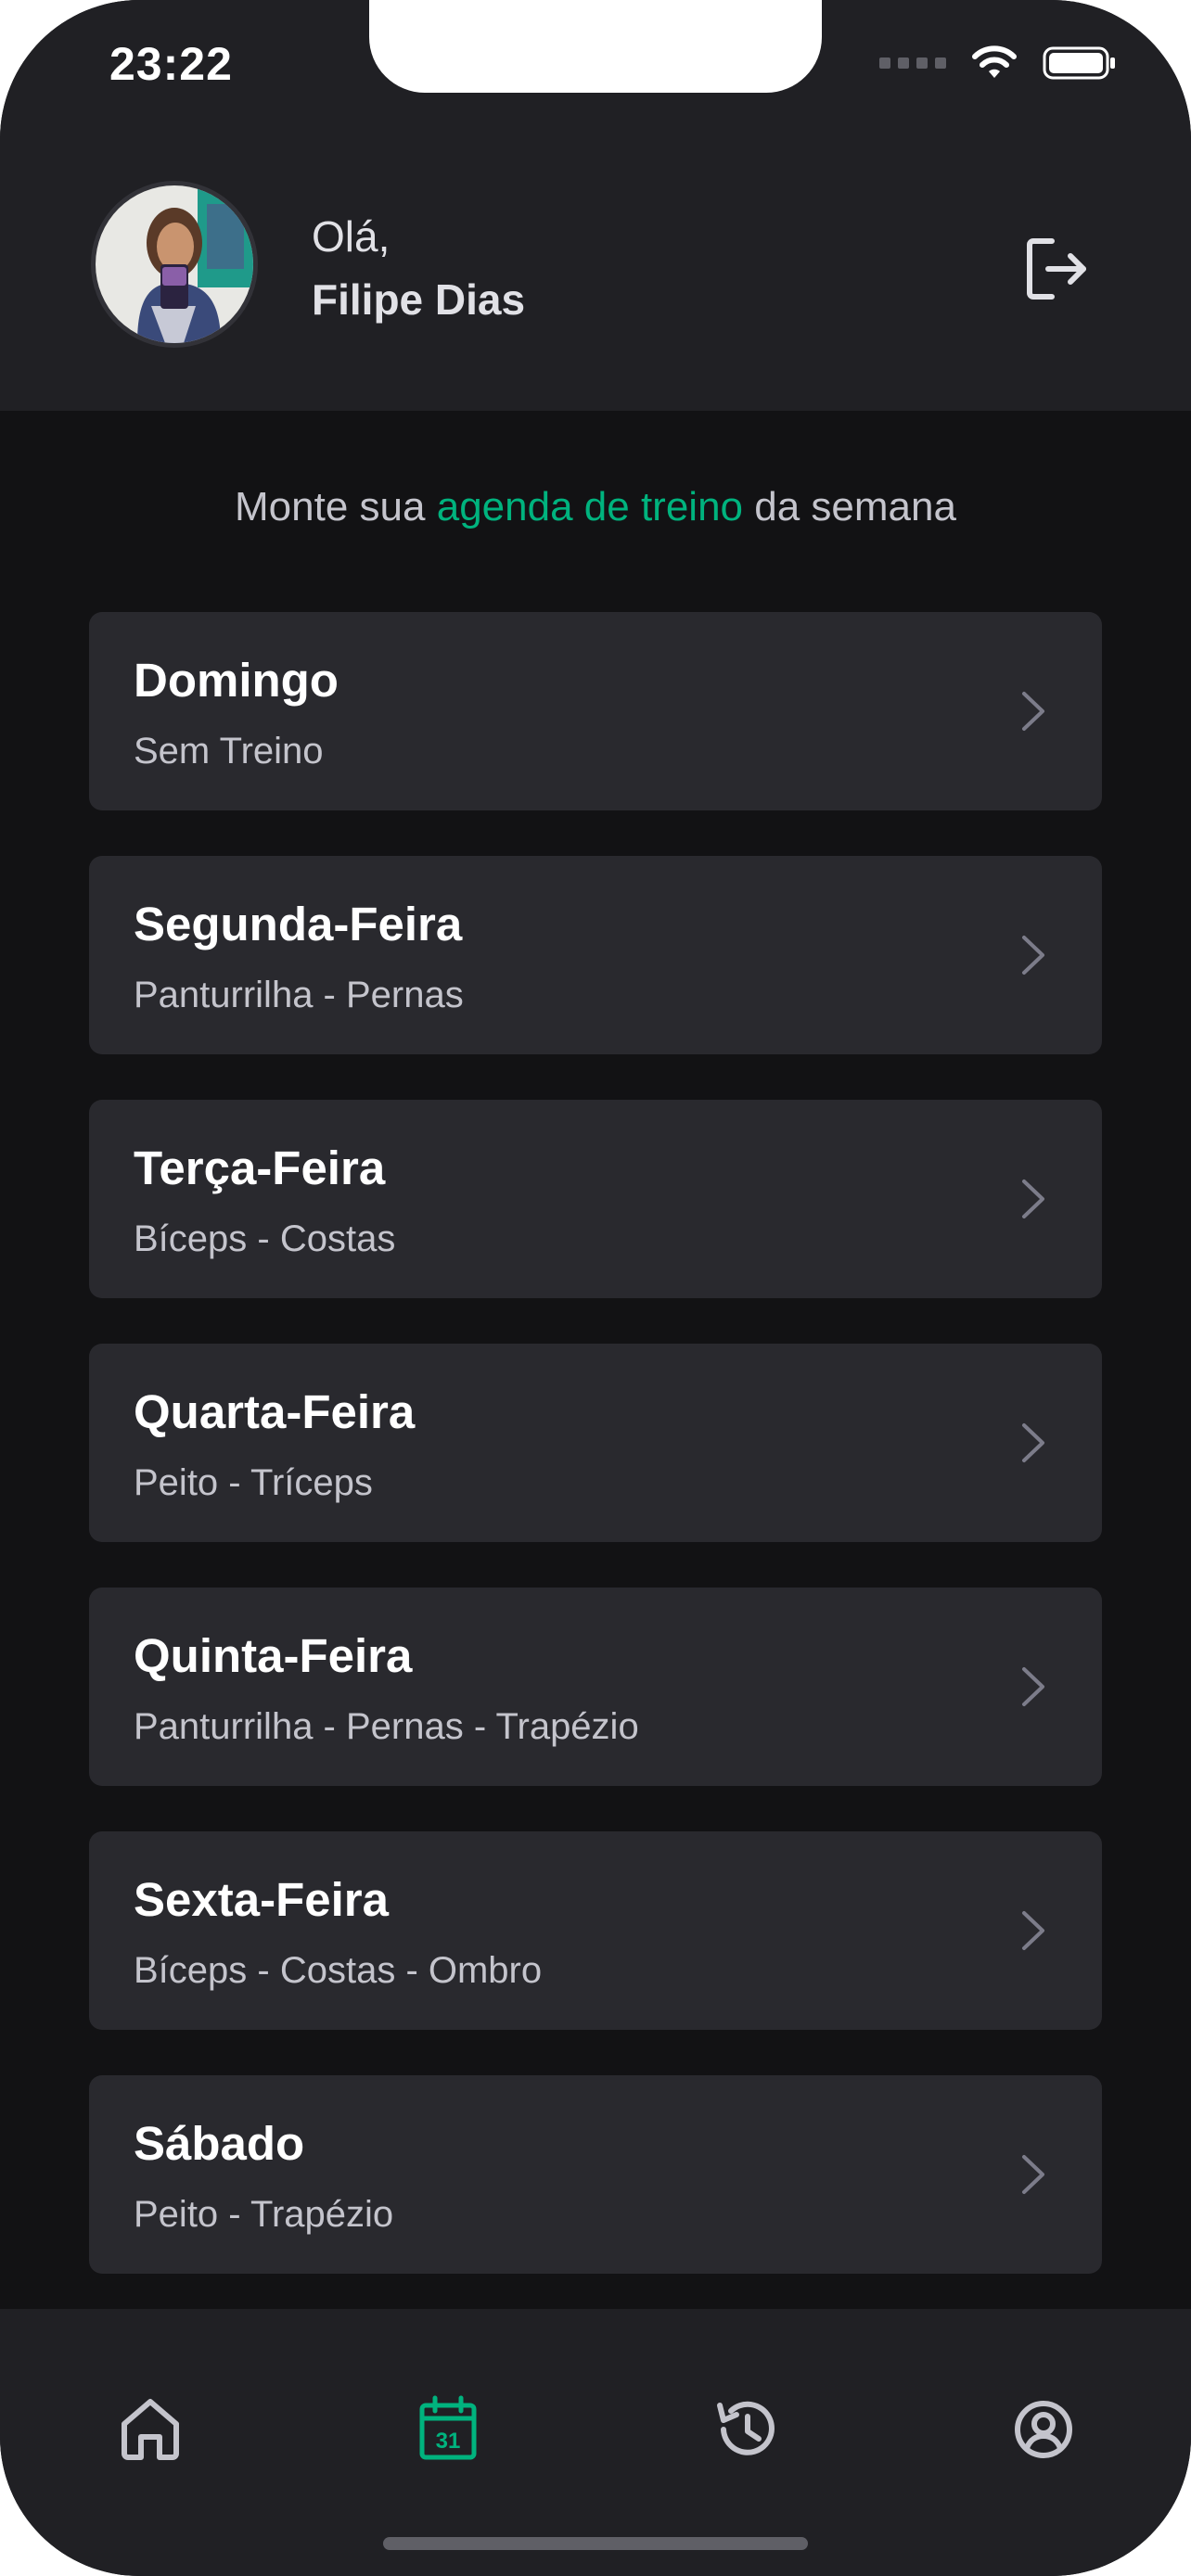 The height and width of the screenshot is (2576, 1191). I want to click on day-workout: Peito - Tríceps, so click(253, 1483).